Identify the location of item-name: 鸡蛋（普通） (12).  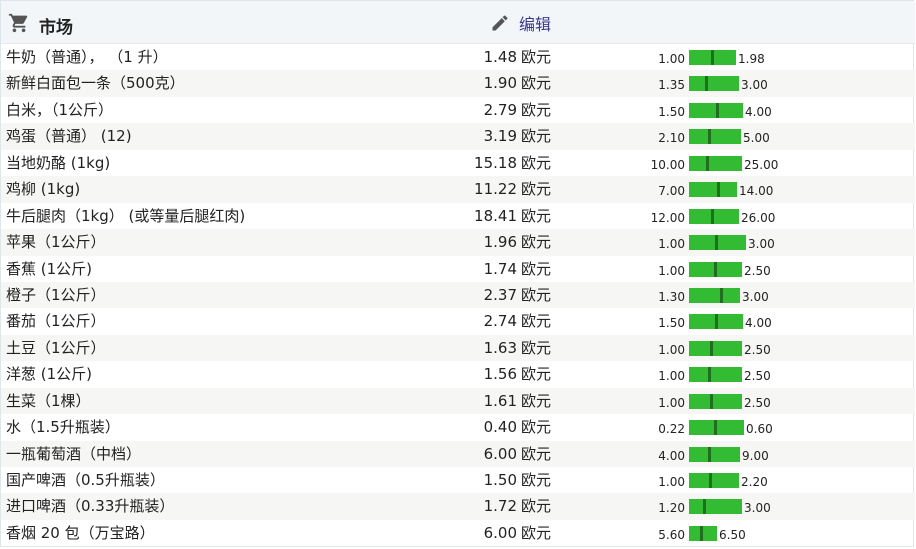
(69, 136).